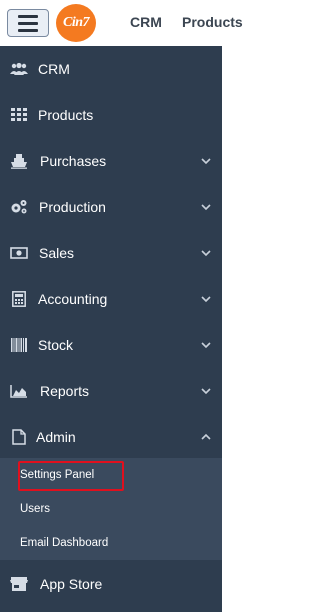 The width and height of the screenshot is (320, 612). What do you see at coordinates (19, 391) in the screenshot?
I see `area-chart-icon` at bounding box center [19, 391].